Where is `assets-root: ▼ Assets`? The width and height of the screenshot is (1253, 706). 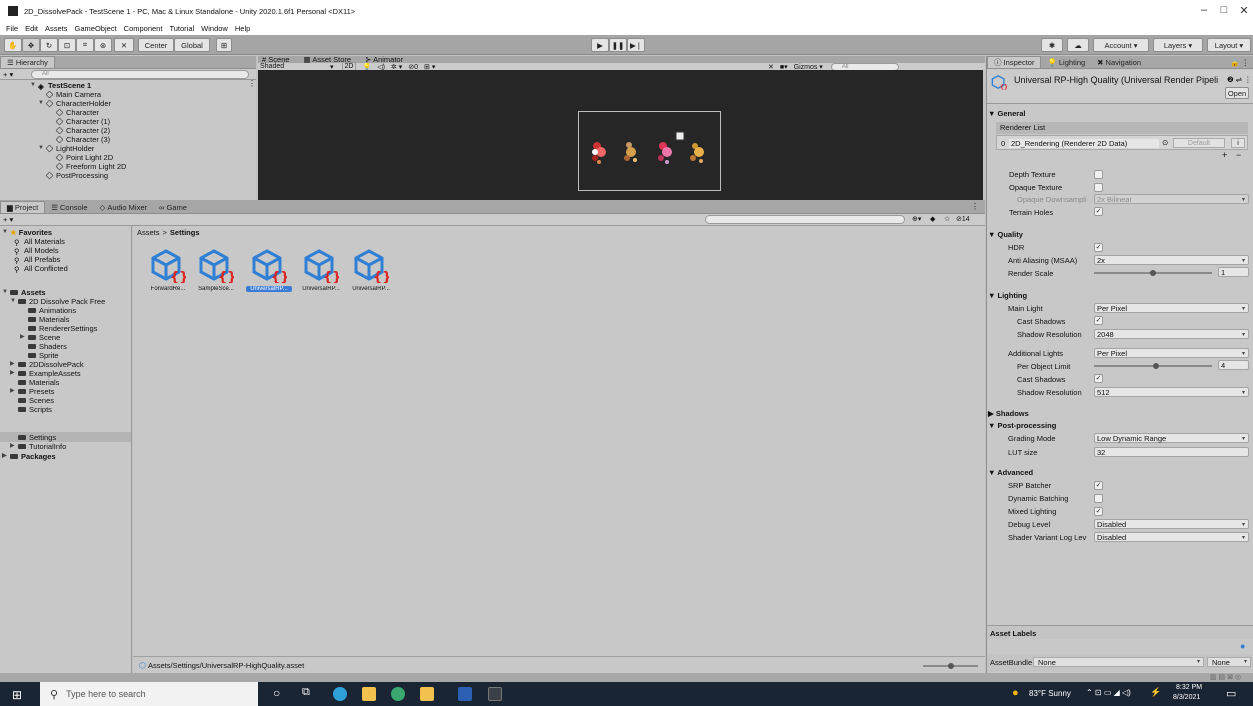
assets-root: ▼ Assets is located at coordinates (24, 292).